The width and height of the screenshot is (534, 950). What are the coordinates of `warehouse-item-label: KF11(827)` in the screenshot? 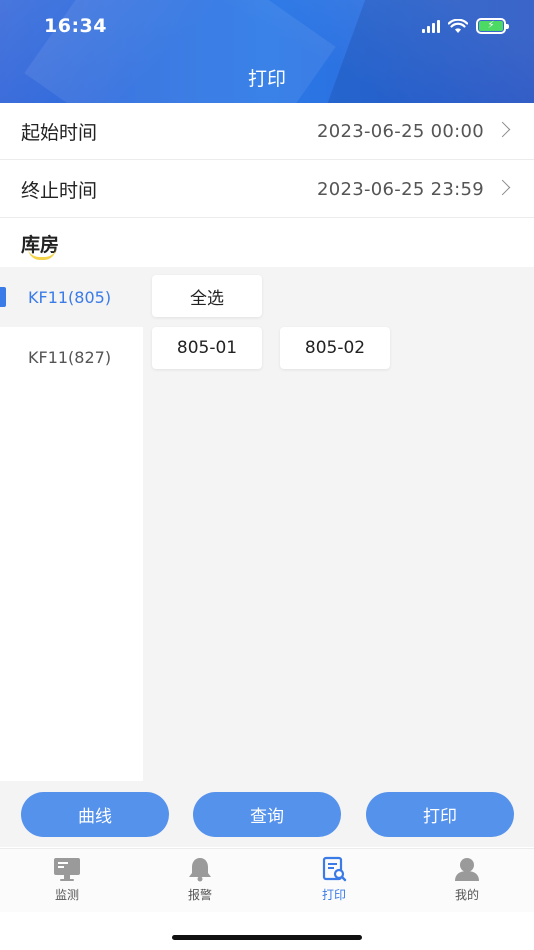 It's located at (70, 357).